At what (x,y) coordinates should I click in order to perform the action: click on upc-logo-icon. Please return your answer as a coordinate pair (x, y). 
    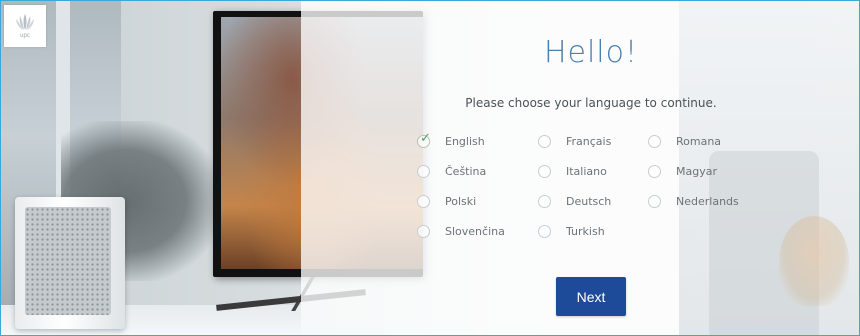
    Looking at the image, I should click on (25, 22).